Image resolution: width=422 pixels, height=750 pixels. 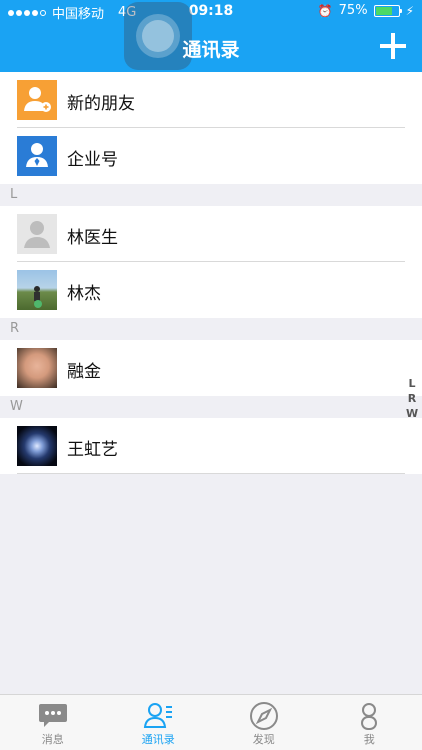 I want to click on contact-name: 林医生, so click(x=92, y=238).